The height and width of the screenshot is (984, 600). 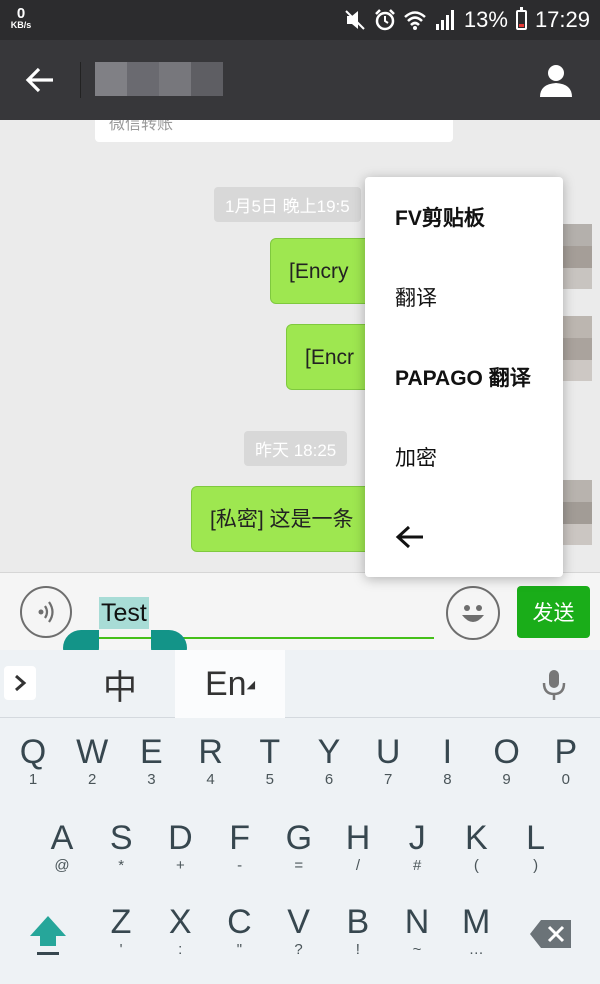 I want to click on lang-chinese-button: 中, so click(x=120, y=684).